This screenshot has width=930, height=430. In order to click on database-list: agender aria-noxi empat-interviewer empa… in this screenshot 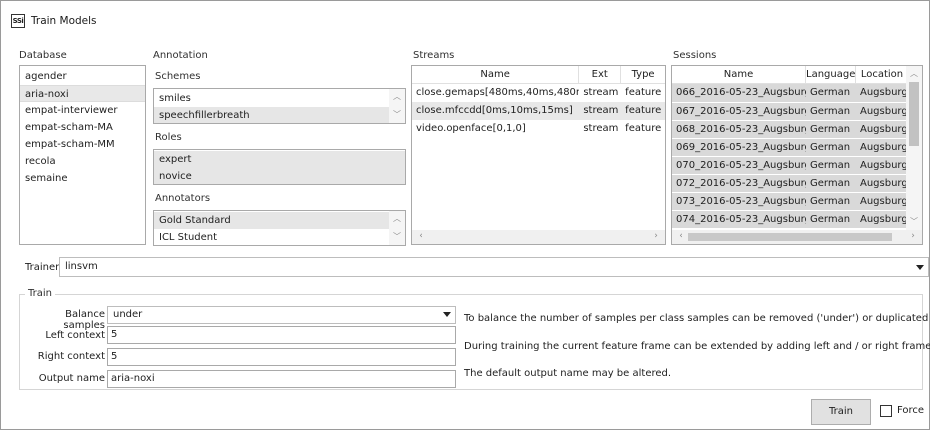, I will do `click(82, 155)`.